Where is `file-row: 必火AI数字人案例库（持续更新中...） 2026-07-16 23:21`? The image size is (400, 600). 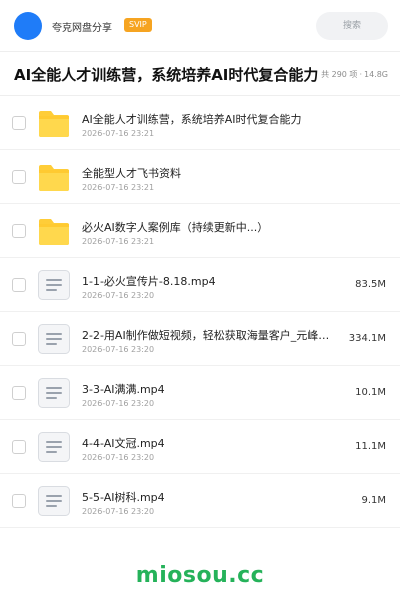 file-row: 必火AI数字人案例库（持续更新中...） 2026-07-16 23:21 is located at coordinates (200, 231).